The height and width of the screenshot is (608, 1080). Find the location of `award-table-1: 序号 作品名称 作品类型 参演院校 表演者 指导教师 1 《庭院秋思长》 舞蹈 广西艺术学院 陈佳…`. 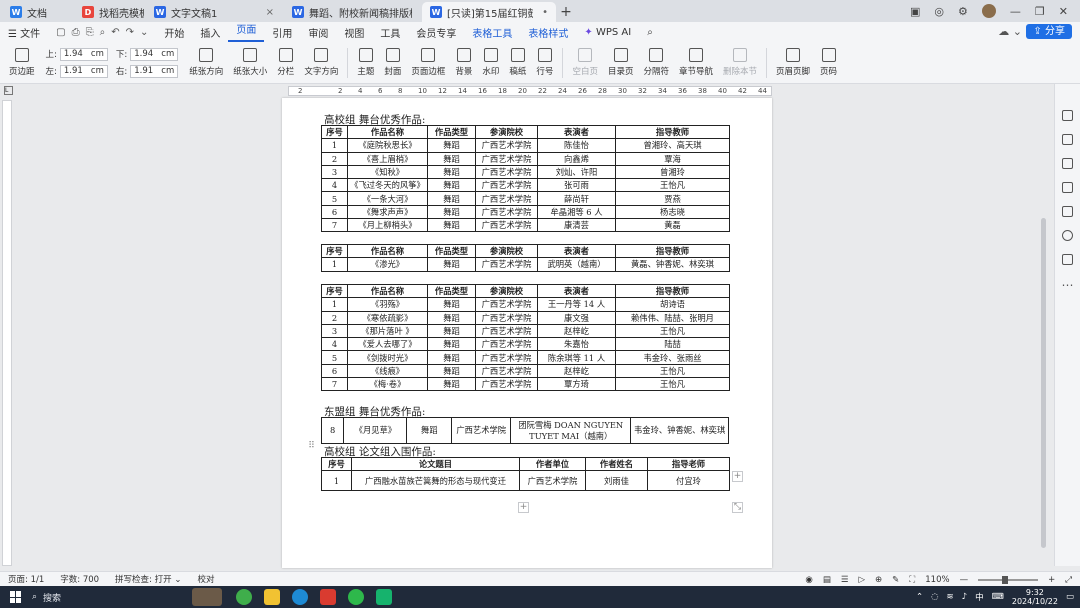

award-table-1: 序号 作品名称 作品类型 参演院校 表演者 指导教师 1 《庭院秋思长》 舞蹈 广西艺术学院 陈佳… is located at coordinates (525, 178).